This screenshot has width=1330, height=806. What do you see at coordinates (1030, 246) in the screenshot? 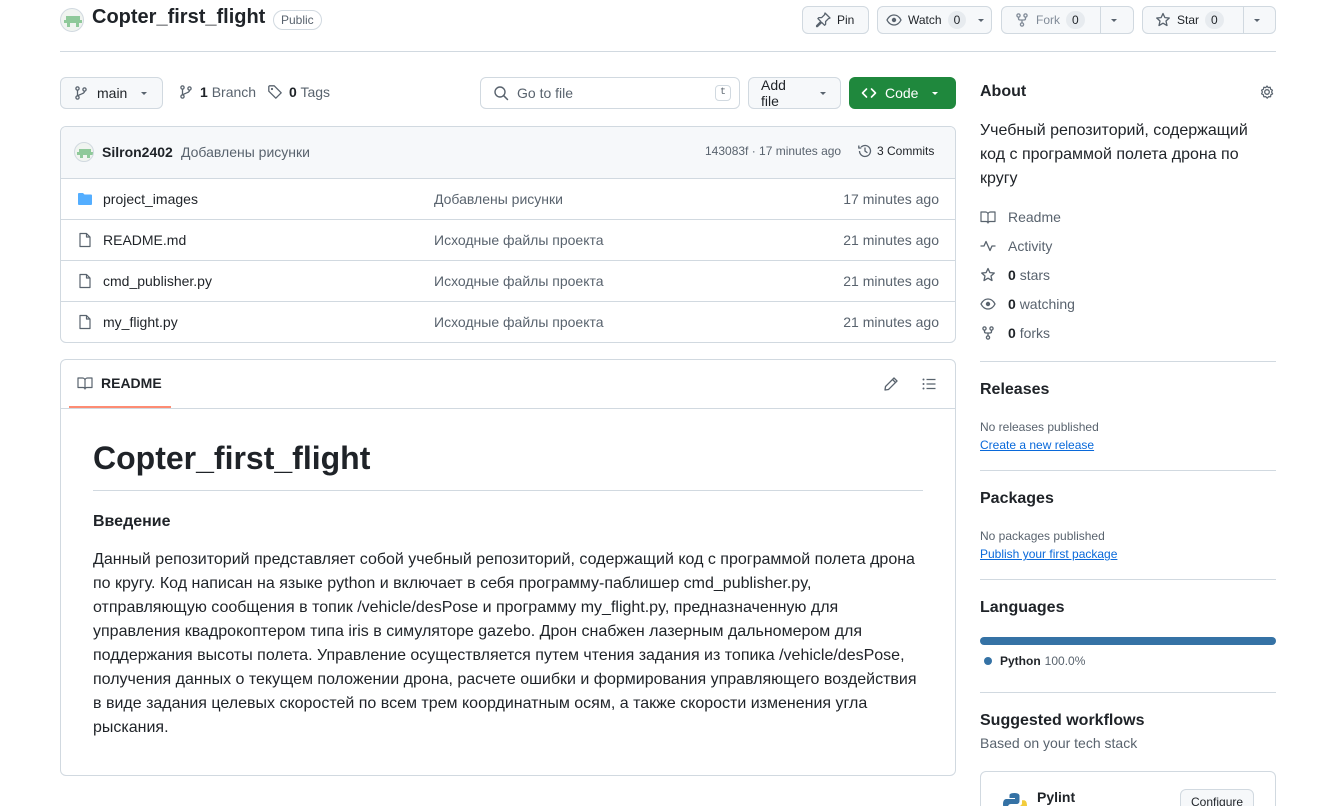
I see `activity-label: Activity` at bounding box center [1030, 246].